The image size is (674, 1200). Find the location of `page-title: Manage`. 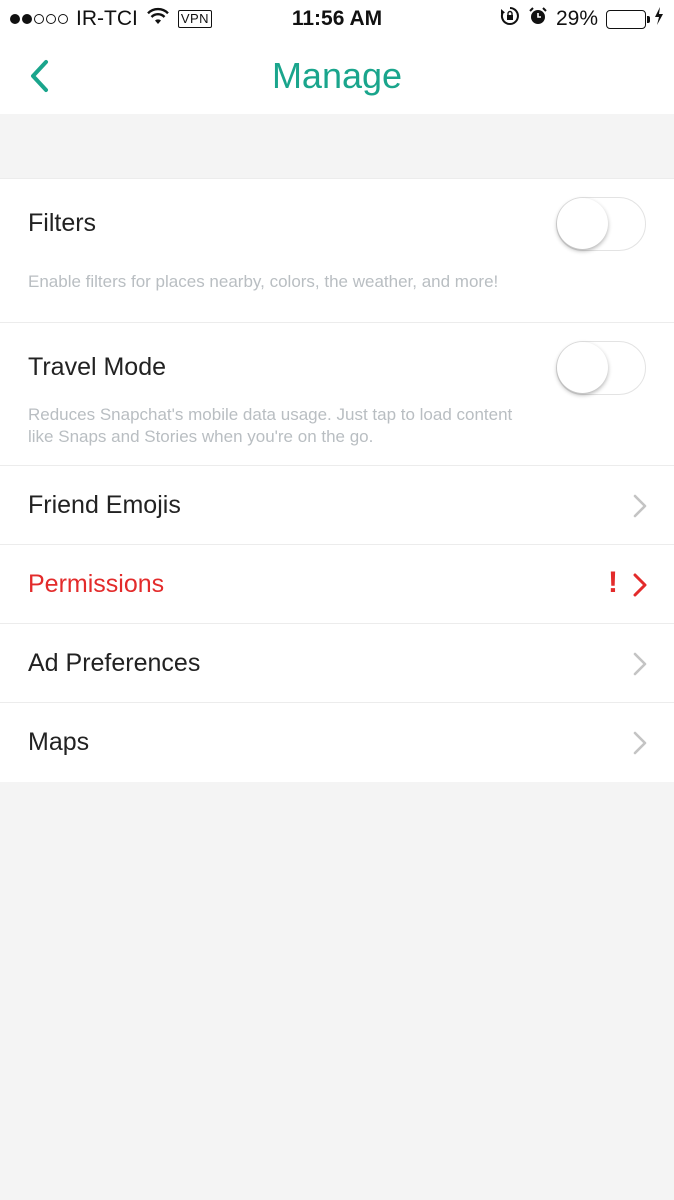

page-title: Manage is located at coordinates (337, 75).